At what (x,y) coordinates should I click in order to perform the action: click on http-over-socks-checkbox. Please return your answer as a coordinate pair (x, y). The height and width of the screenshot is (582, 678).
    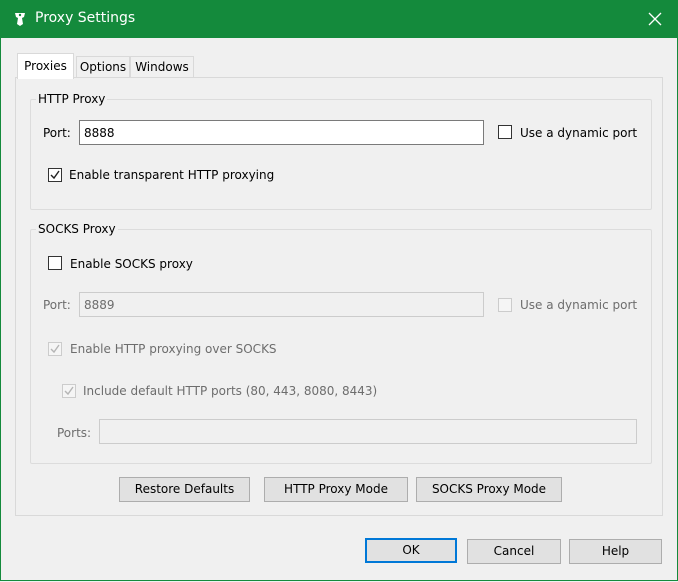
    Looking at the image, I should click on (55, 349).